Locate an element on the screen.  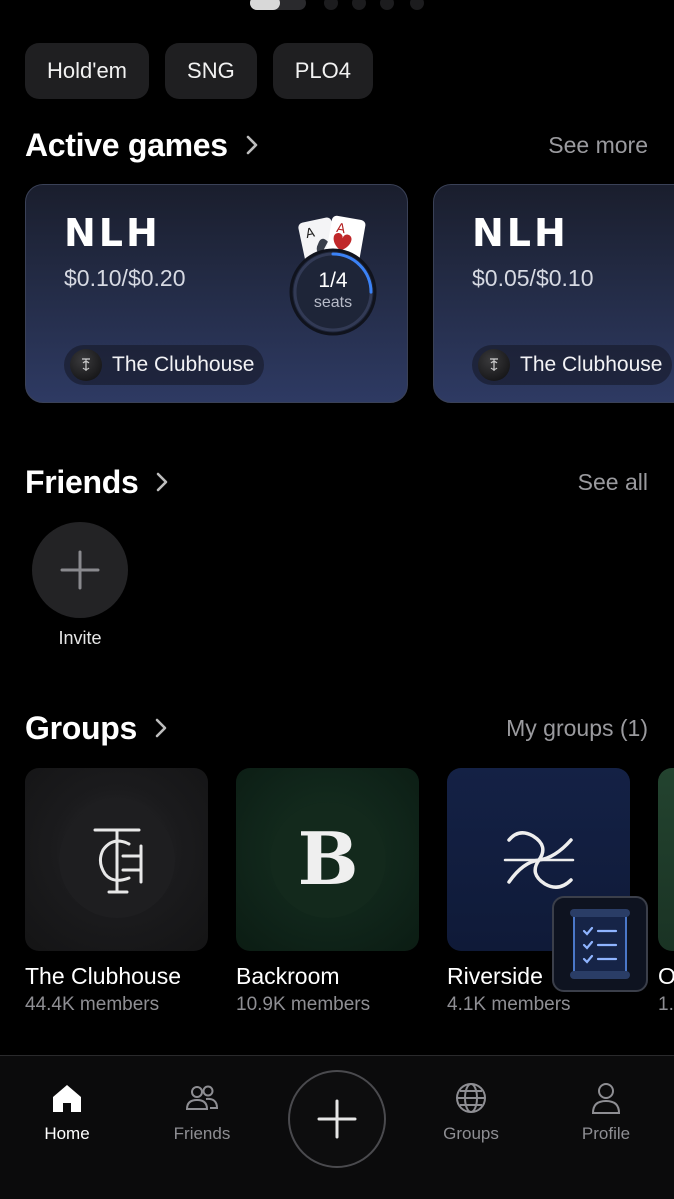
friends-title: Friends is located at coordinates (82, 481).